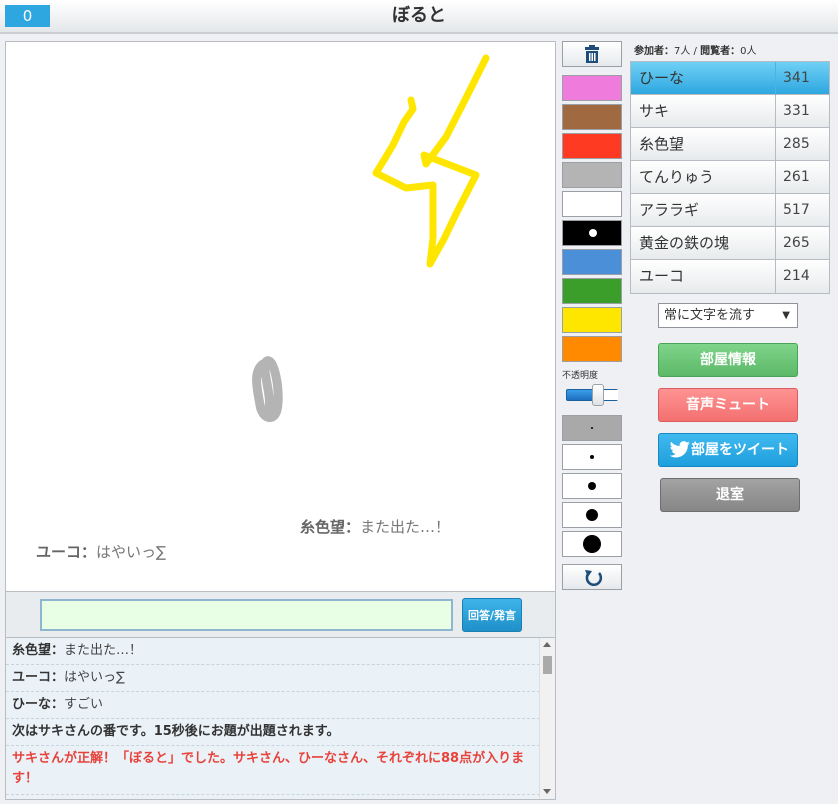  I want to click on log-text: はやいっ∑, so click(94, 677).